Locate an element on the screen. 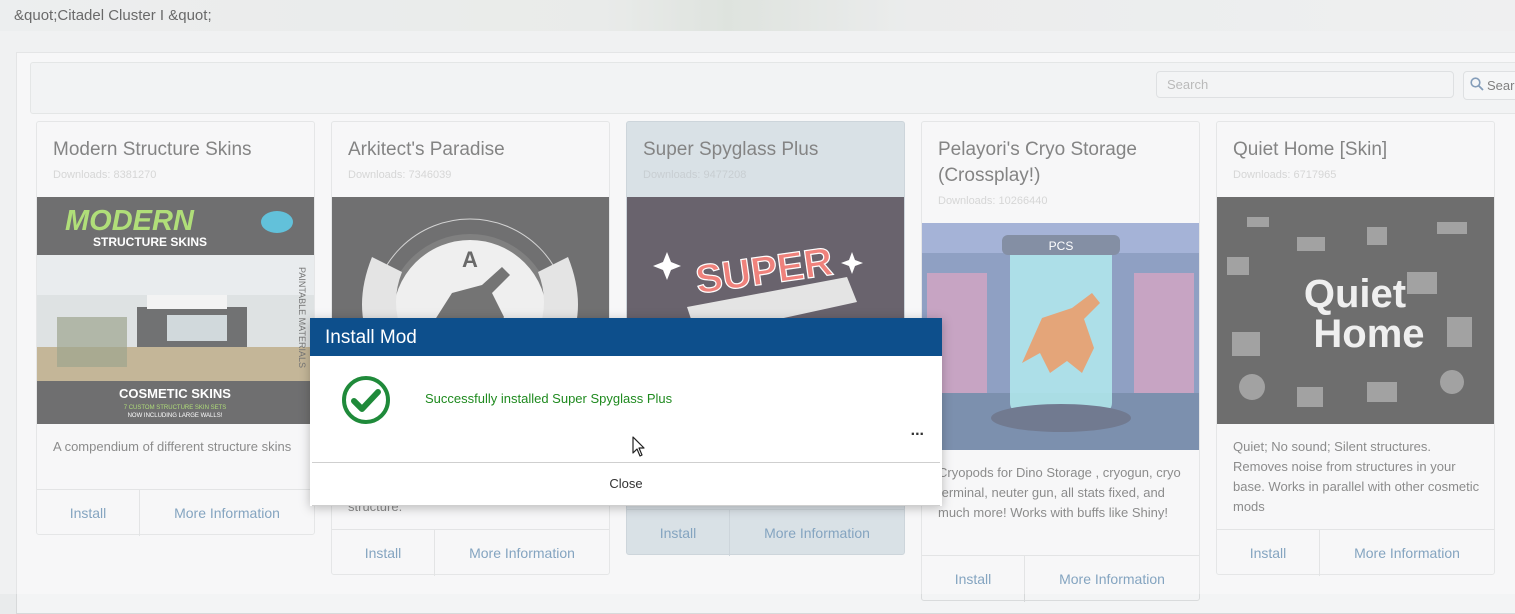 Image resolution: width=1515 pixels, height=614 pixels. search-button: Sear is located at coordinates (1489, 85).